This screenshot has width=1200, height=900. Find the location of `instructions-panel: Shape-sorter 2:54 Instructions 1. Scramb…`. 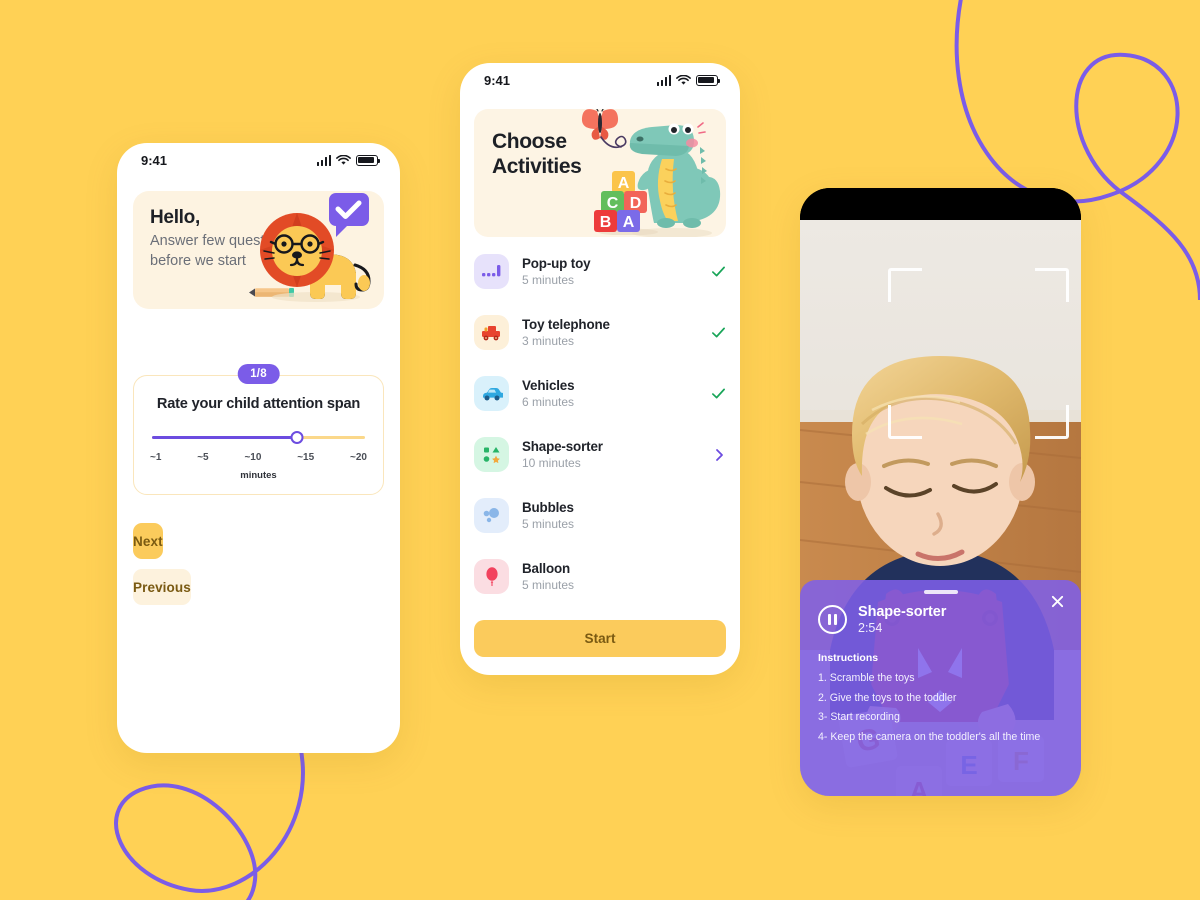

instructions-panel: Shape-sorter 2:54 Instructions 1. Scramb… is located at coordinates (940, 688).